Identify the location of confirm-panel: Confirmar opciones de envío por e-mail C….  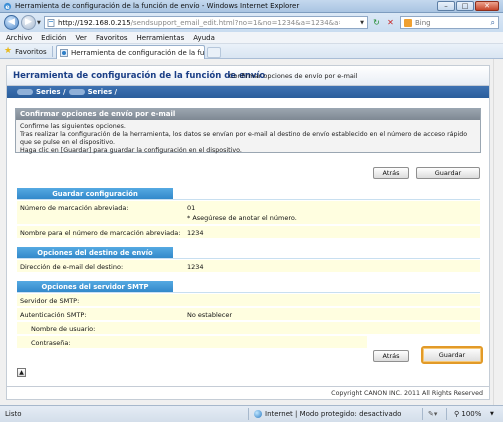
(248, 131).